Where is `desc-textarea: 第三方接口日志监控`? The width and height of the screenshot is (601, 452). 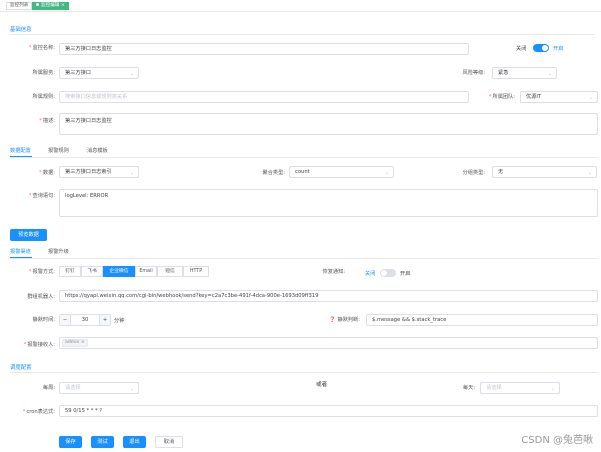
desc-textarea: 第三方接口日志监控 is located at coordinates (328, 124).